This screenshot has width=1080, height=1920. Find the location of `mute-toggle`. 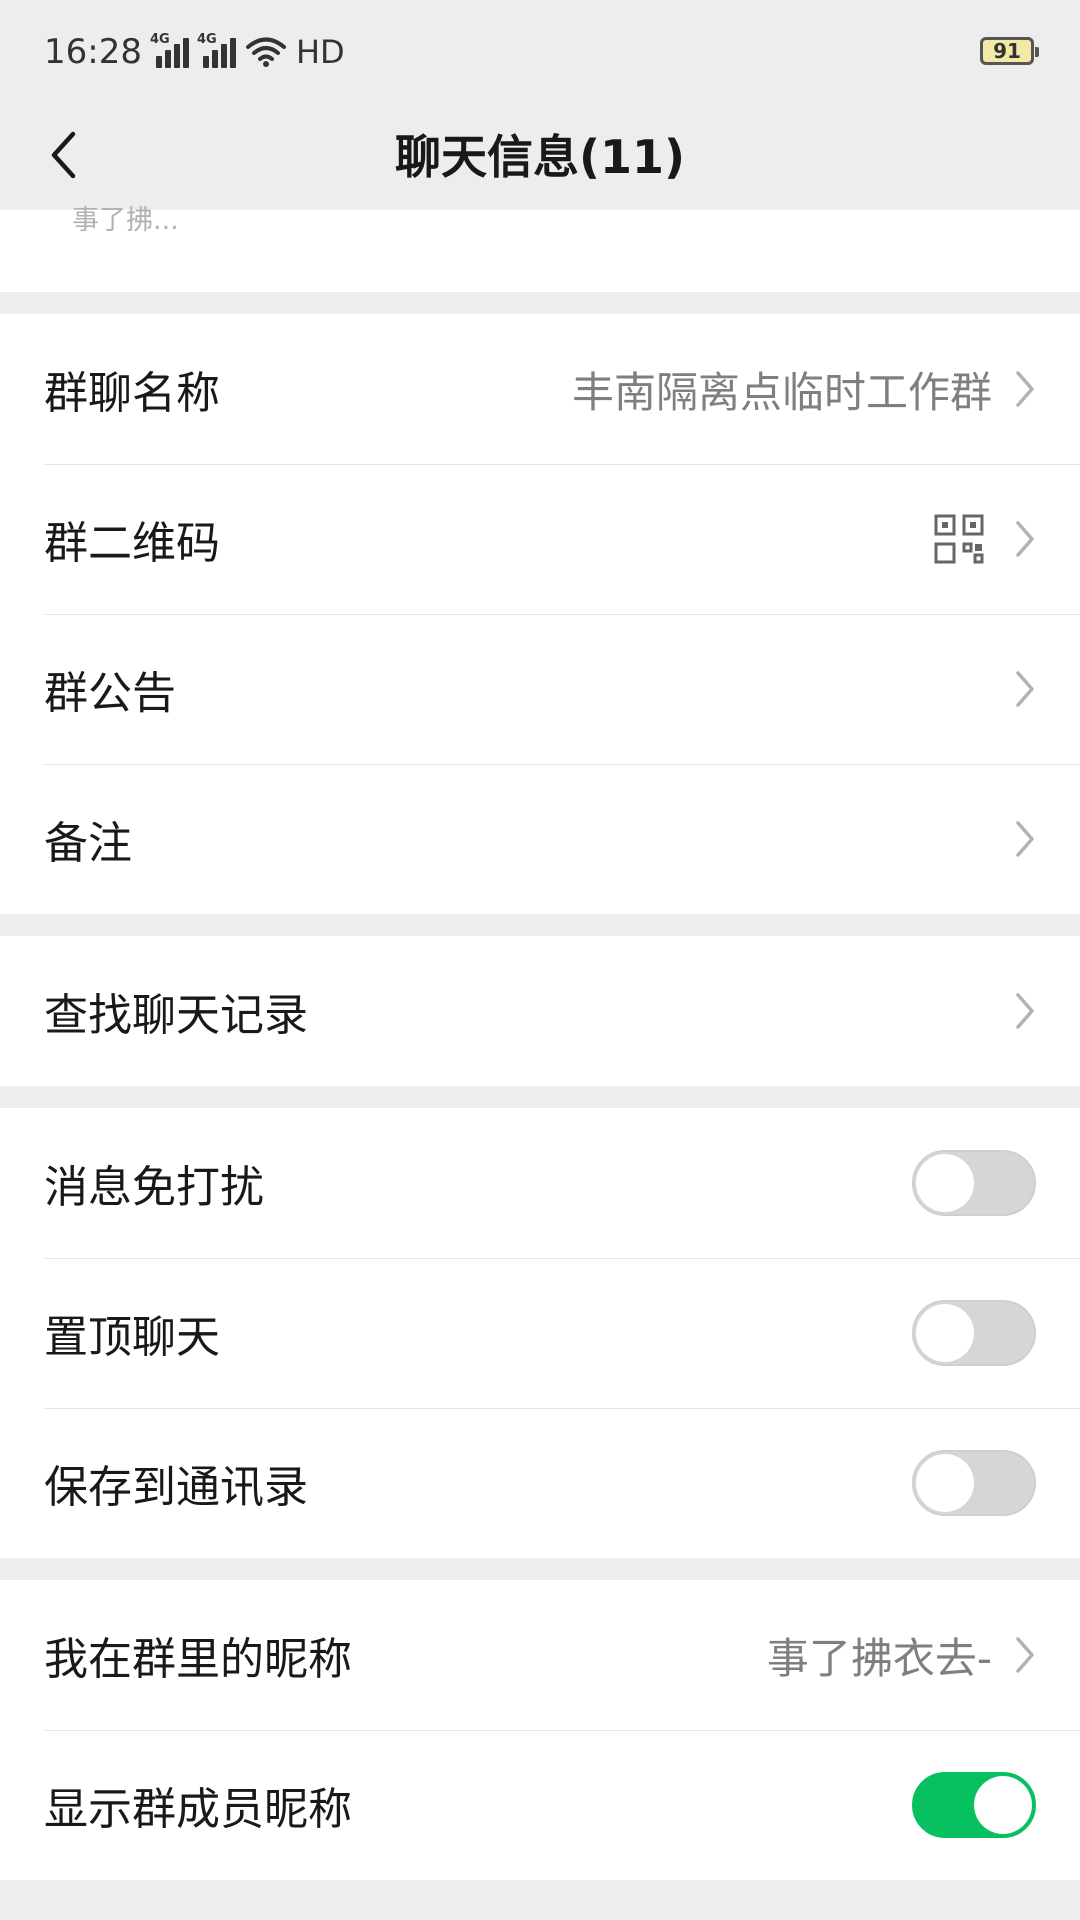

mute-toggle is located at coordinates (974, 1183).